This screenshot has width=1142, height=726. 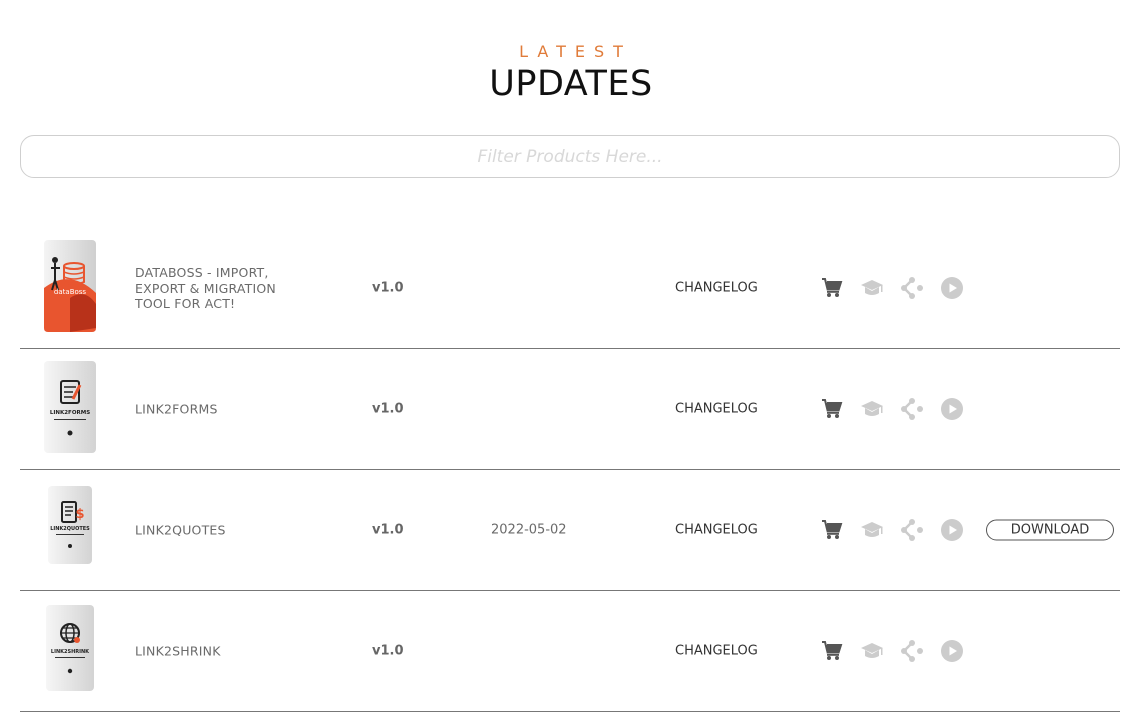 What do you see at coordinates (180, 530) in the screenshot?
I see `product-name: LINK2QUOTES` at bounding box center [180, 530].